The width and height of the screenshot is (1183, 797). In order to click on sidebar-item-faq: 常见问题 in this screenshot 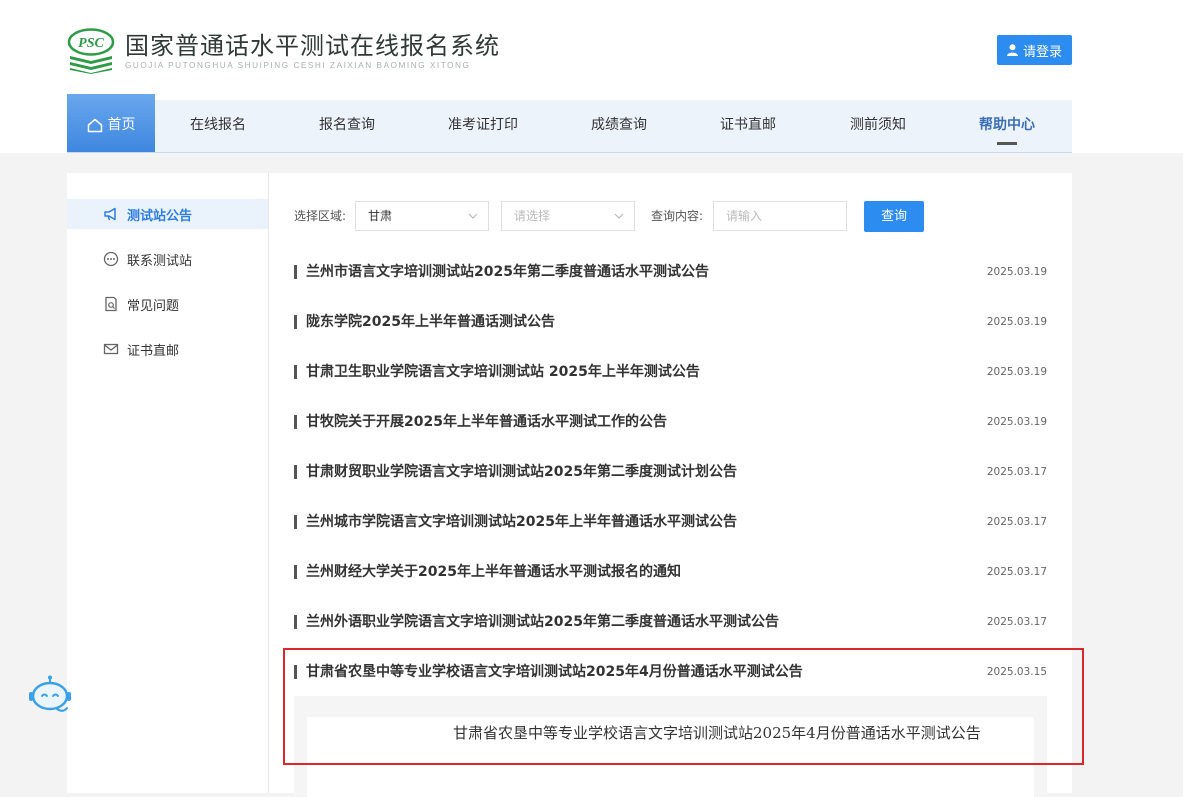, I will do `click(167, 304)`.